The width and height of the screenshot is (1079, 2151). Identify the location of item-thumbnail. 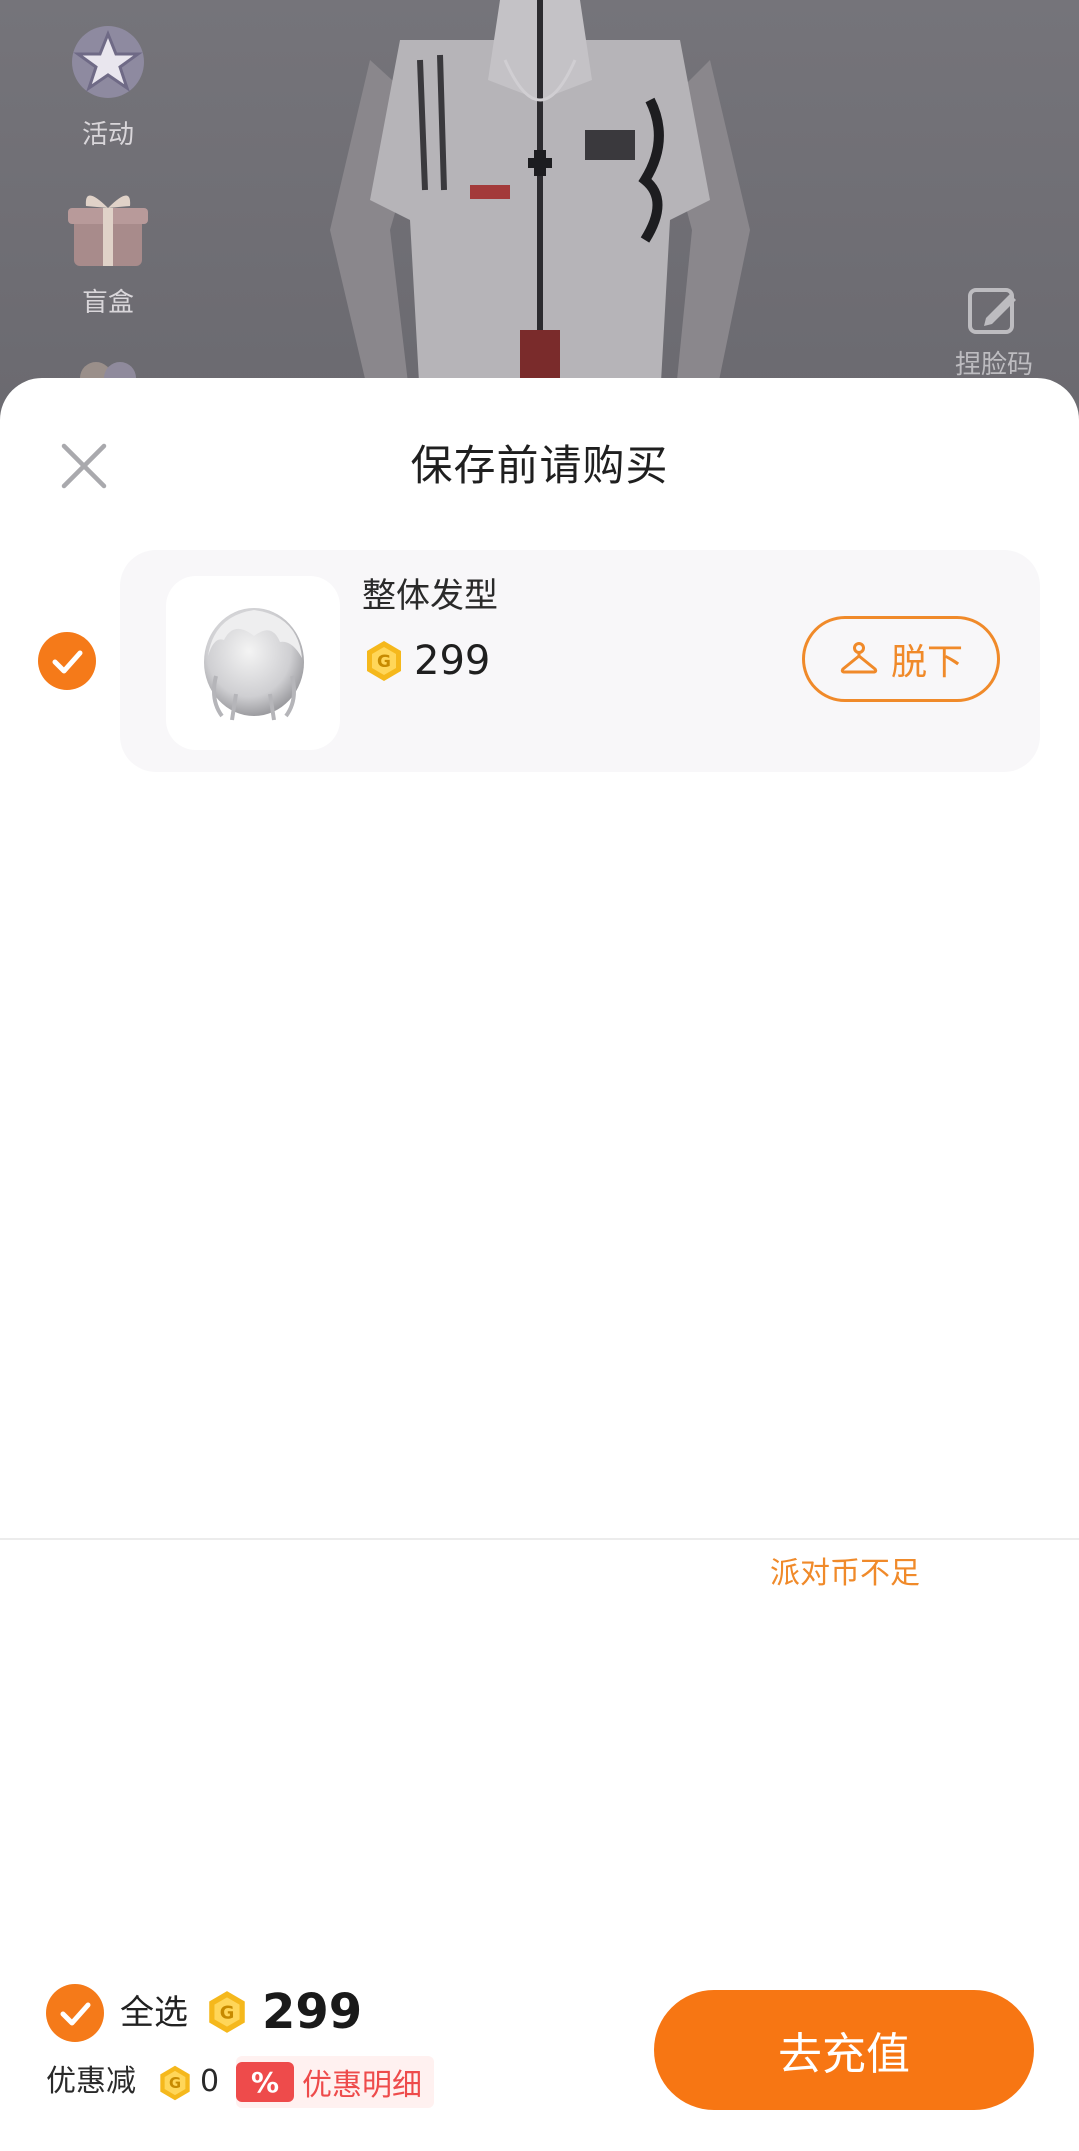
(253, 663).